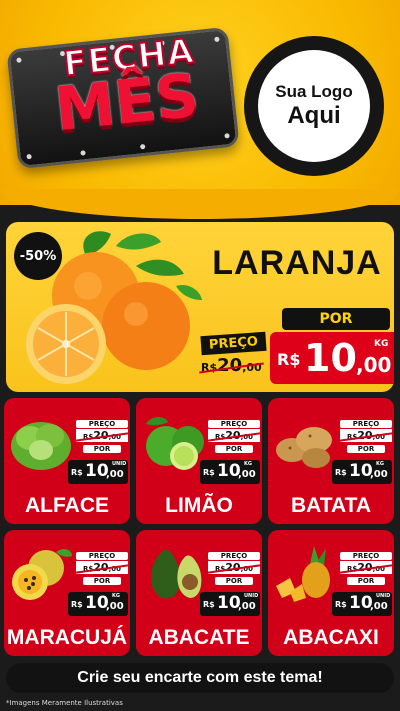 The width and height of the screenshot is (400, 711). I want to click on logo-placeholder: Sua Logo Aqui, so click(314, 106).